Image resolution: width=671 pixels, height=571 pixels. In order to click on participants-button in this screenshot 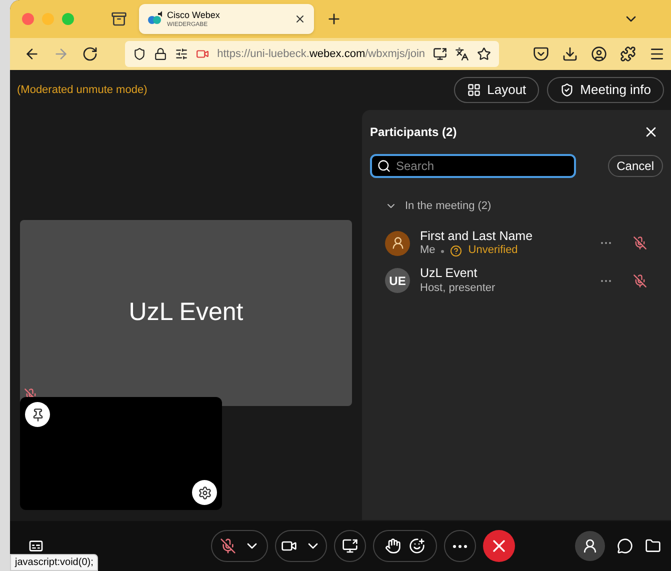, I will do `click(590, 546)`.